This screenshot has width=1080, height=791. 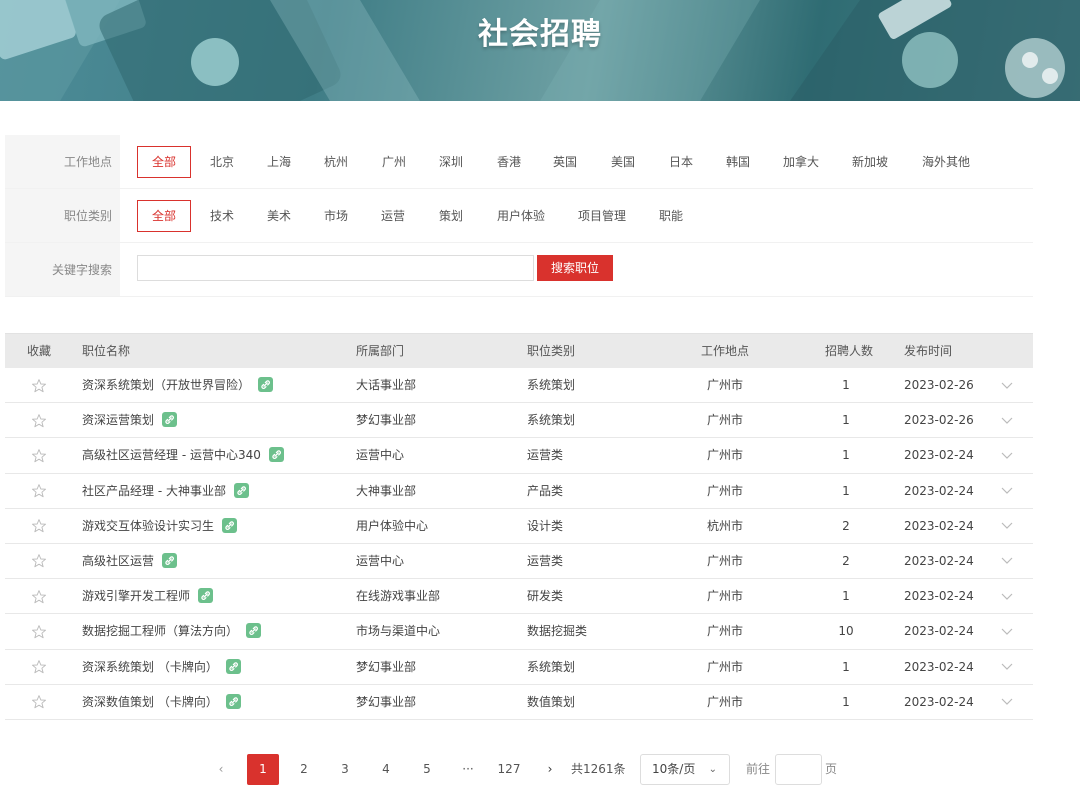 I want to click on location-option: 海外其他, so click(x=946, y=162).